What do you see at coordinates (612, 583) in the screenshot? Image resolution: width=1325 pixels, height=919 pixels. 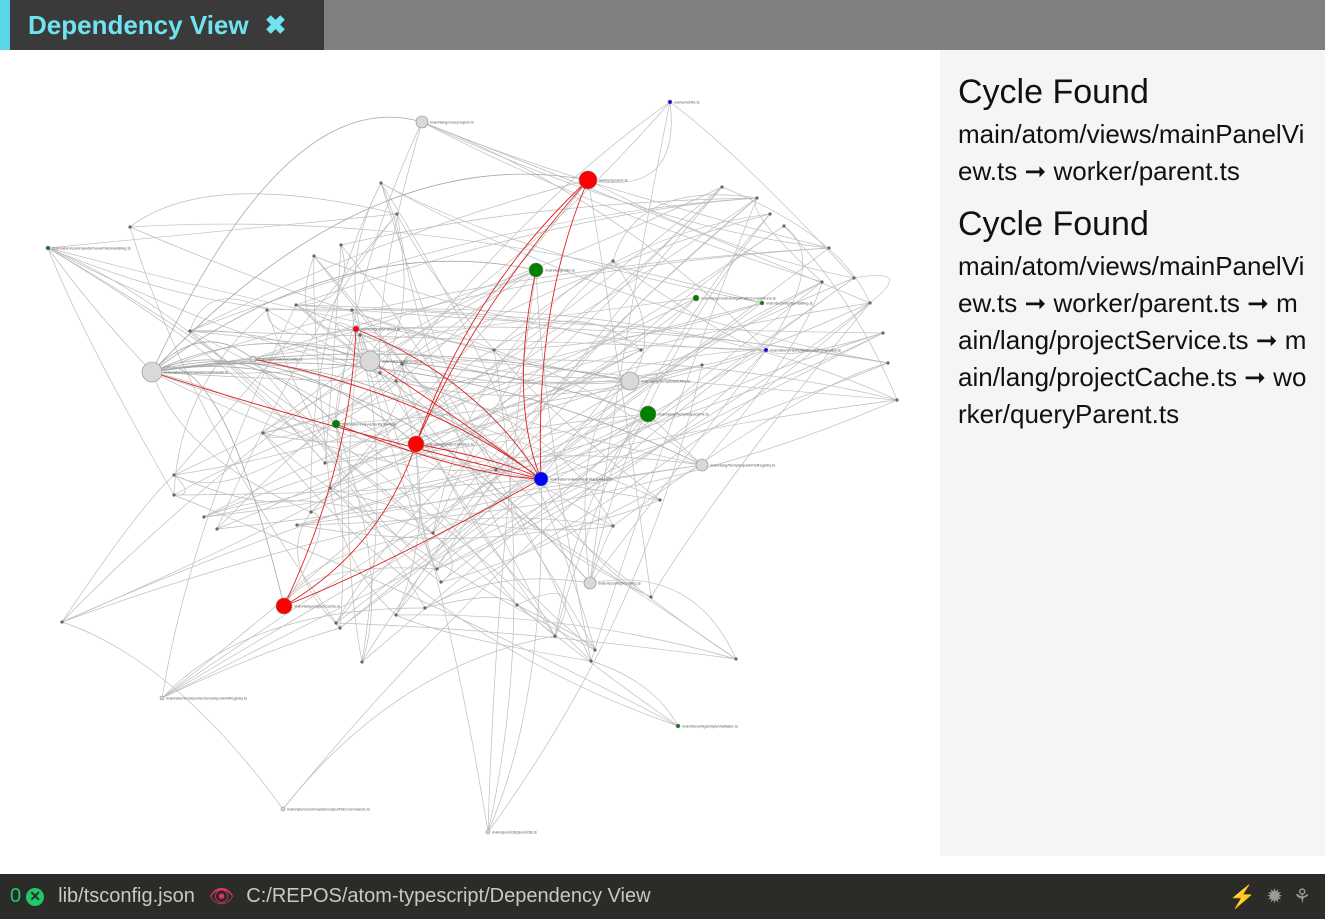 I see `graph-node: main/tsconfig/tsconfig.ts` at bounding box center [612, 583].